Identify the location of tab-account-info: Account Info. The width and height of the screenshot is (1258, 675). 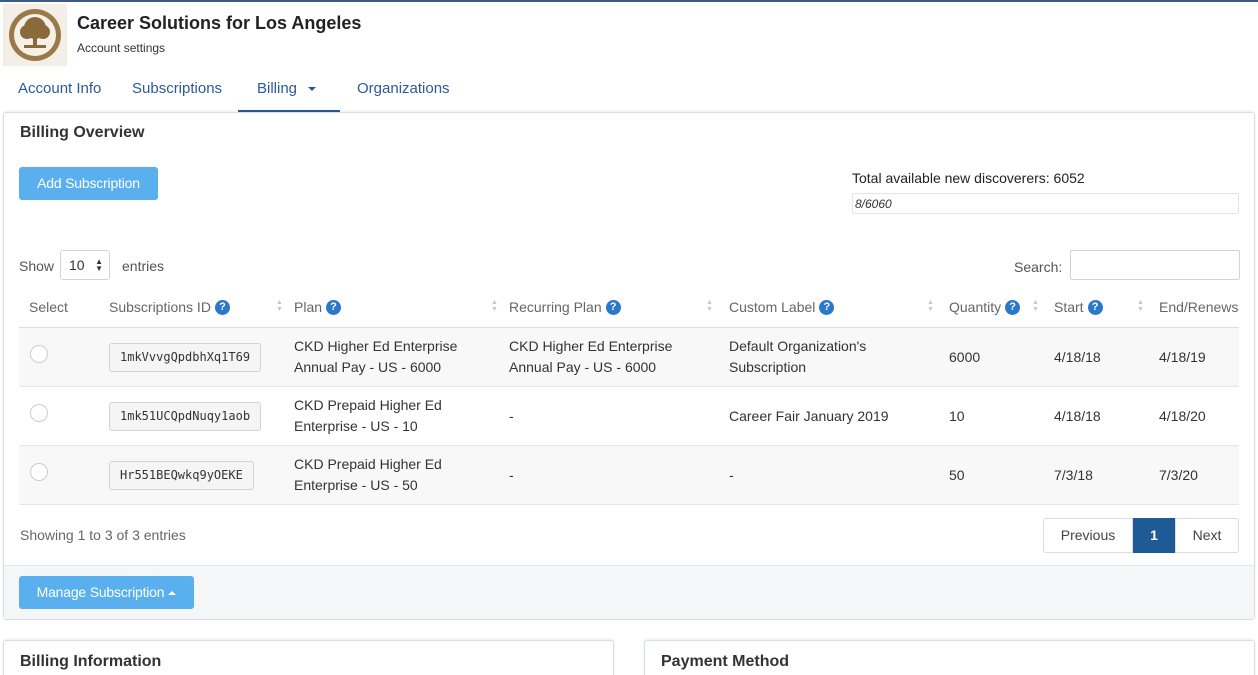
(59, 90).